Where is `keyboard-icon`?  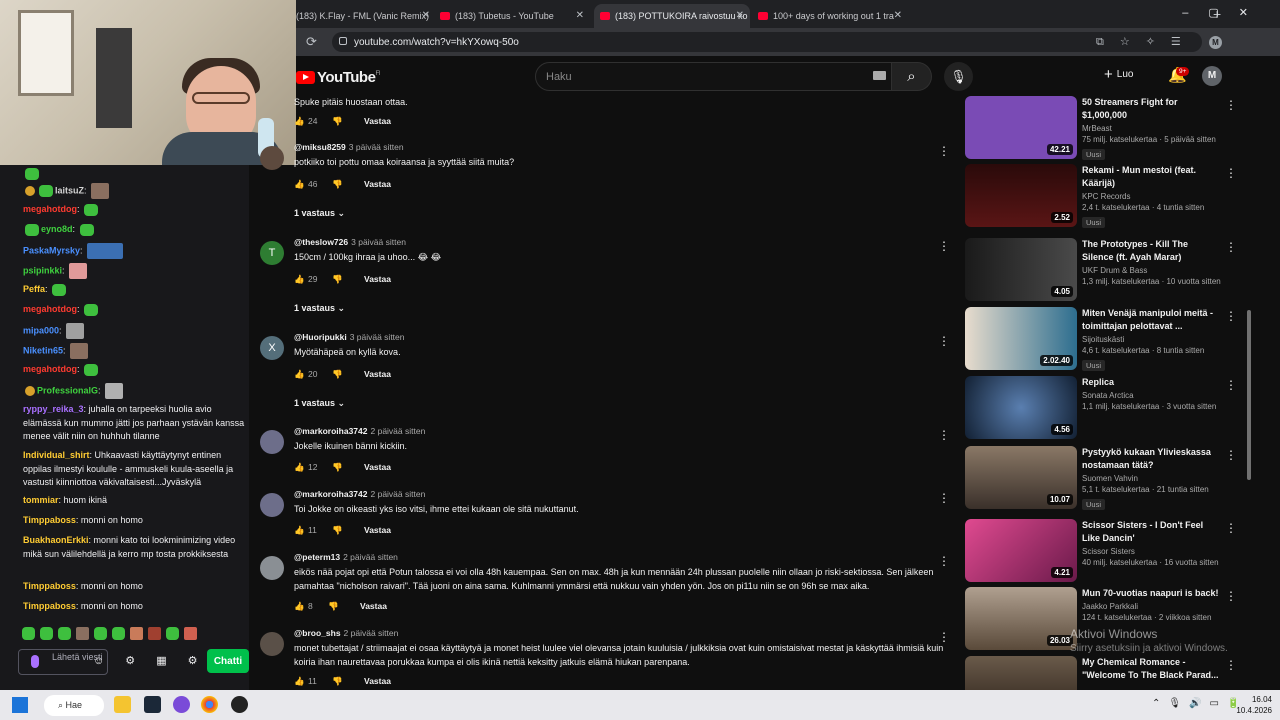 keyboard-icon is located at coordinates (879, 75).